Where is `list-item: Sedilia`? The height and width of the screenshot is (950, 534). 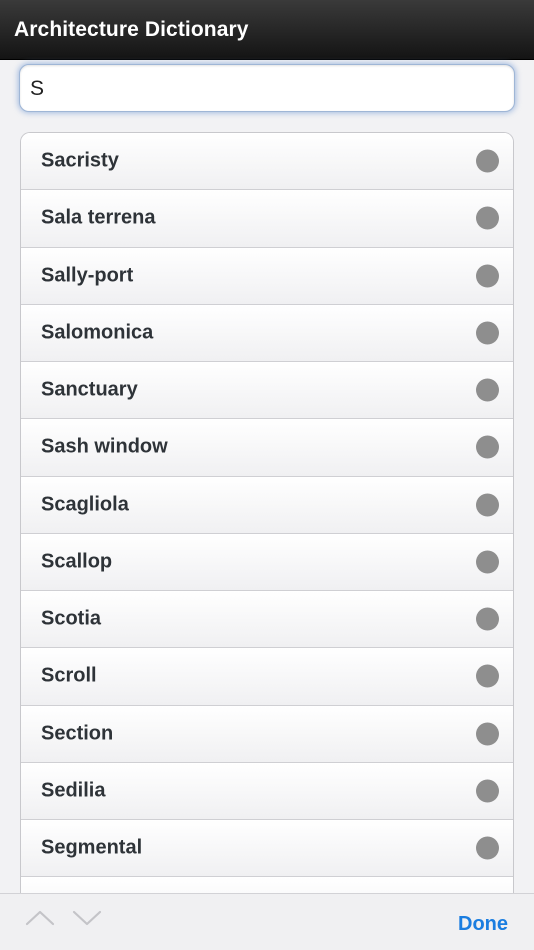
list-item: Sedilia is located at coordinates (267, 791).